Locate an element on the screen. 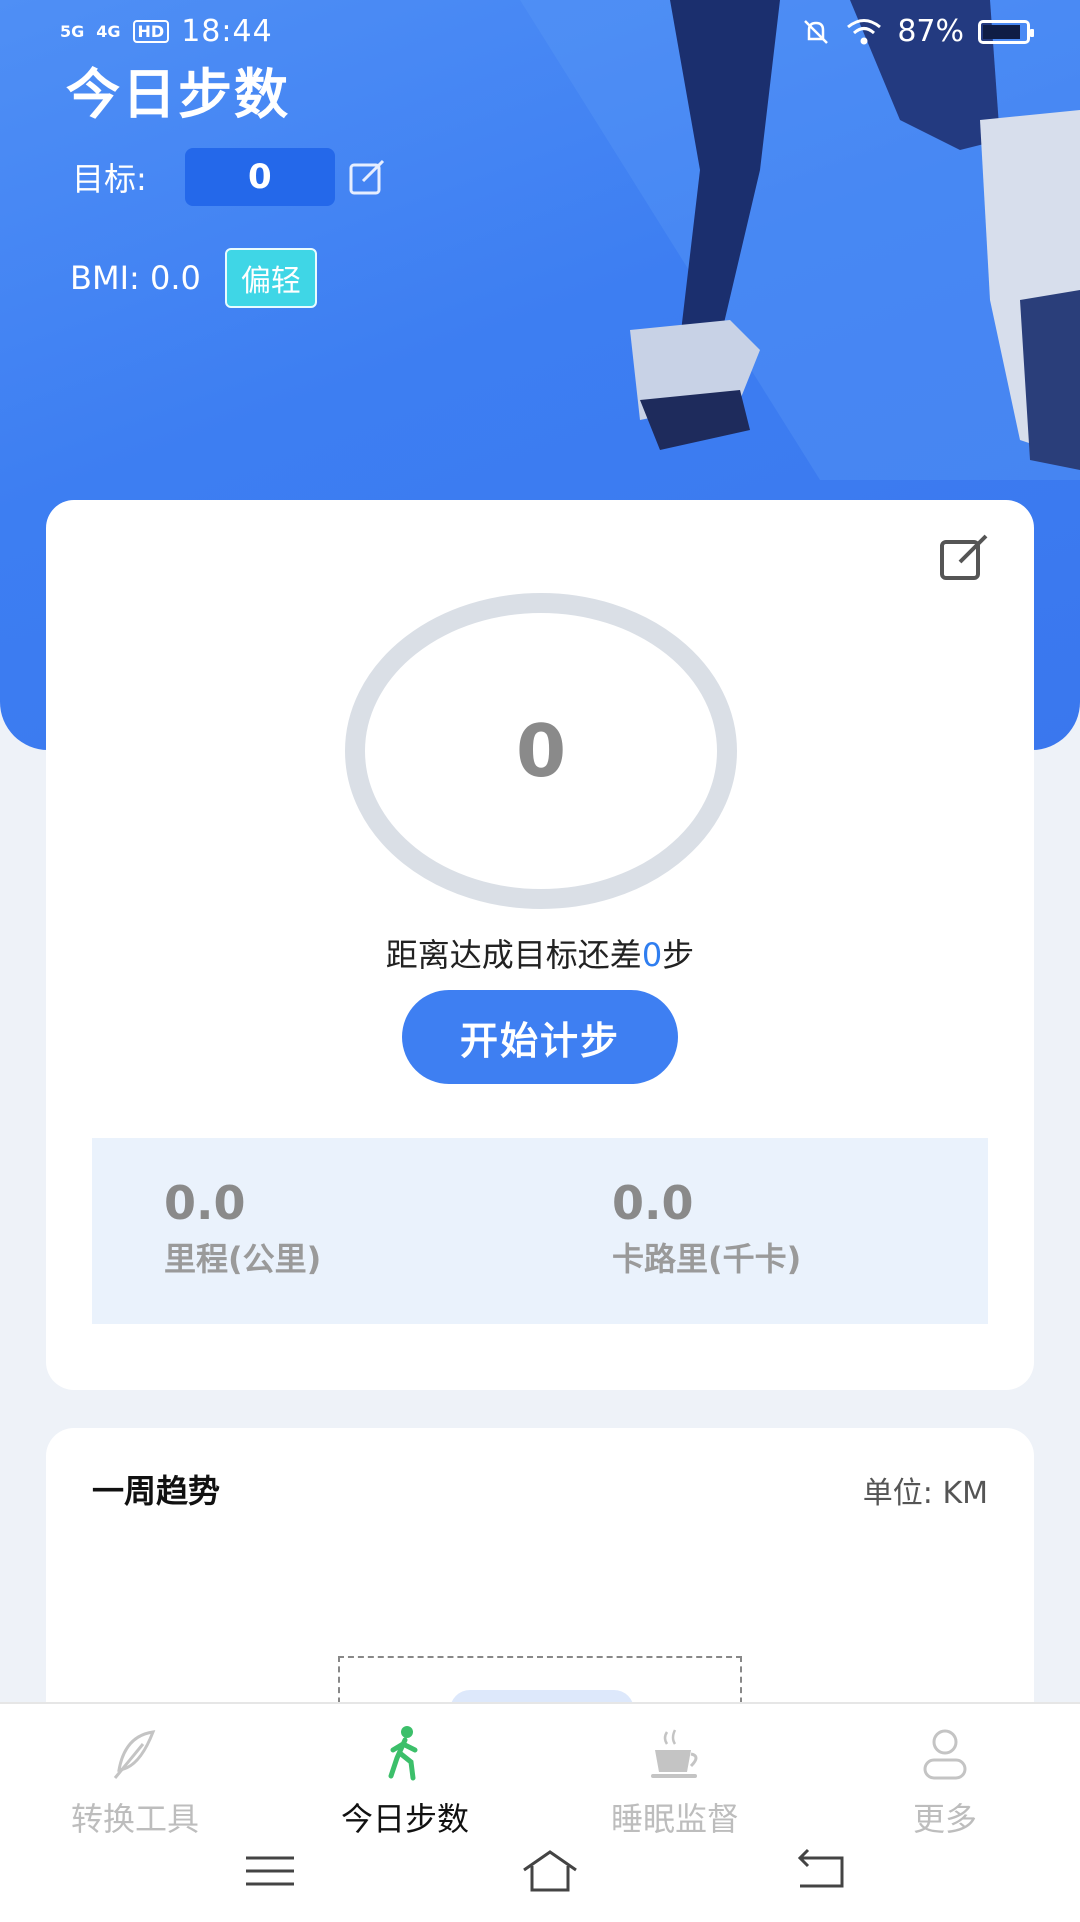 The height and width of the screenshot is (1922, 1080). goal-value-field: 0 is located at coordinates (259, 177).